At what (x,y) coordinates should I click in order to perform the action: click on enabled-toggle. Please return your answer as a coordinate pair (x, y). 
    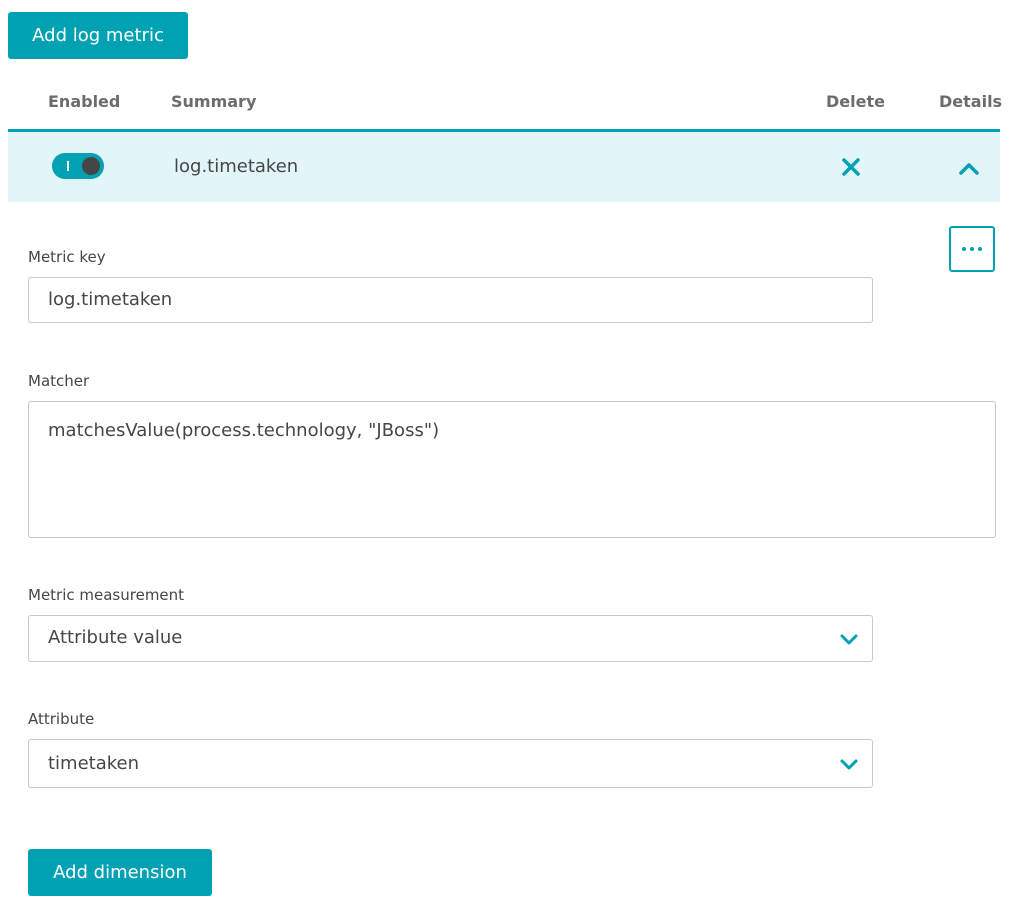
    Looking at the image, I should click on (78, 166).